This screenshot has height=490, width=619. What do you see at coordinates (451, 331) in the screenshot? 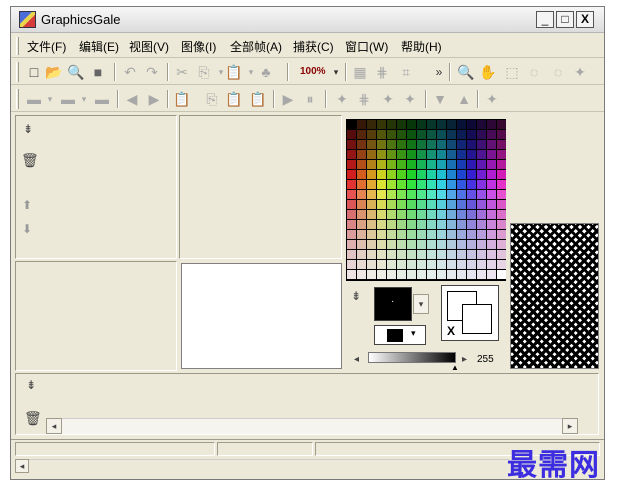
I see `swap-colors-button: X` at bounding box center [451, 331].